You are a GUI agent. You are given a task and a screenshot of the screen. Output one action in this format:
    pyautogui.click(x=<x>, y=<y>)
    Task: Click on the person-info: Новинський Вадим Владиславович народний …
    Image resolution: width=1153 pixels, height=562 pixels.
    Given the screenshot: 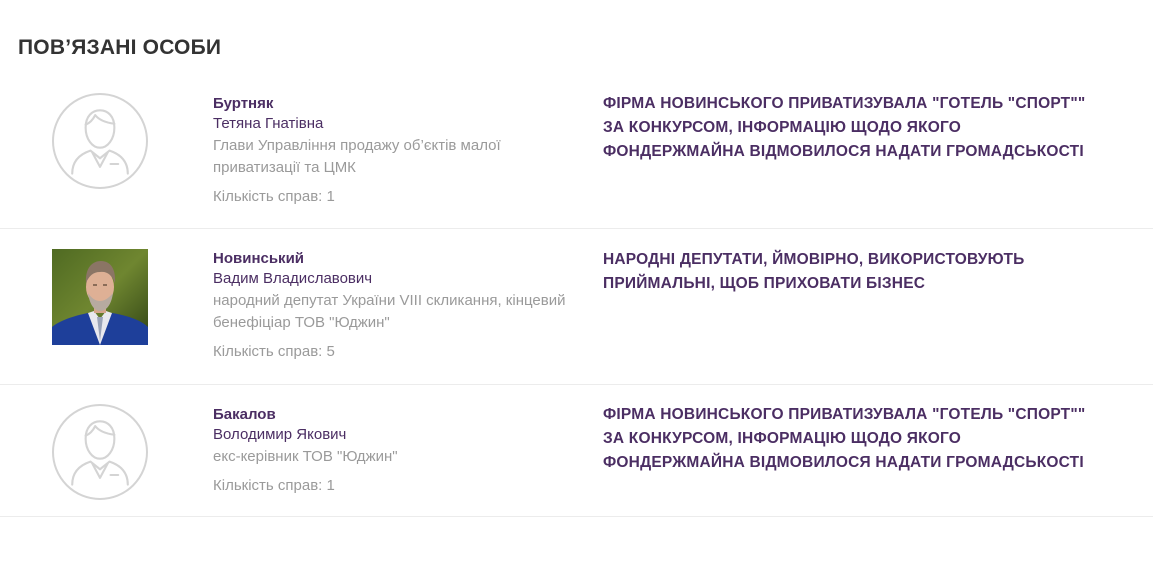 What is the action you would take?
    pyautogui.click(x=393, y=305)
    